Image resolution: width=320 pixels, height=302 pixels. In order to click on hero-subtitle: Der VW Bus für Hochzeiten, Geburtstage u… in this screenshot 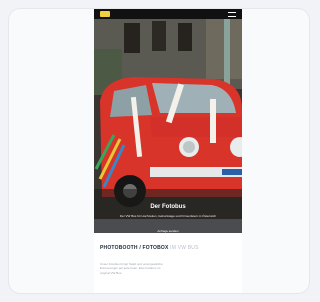, I will do `click(168, 216)`.